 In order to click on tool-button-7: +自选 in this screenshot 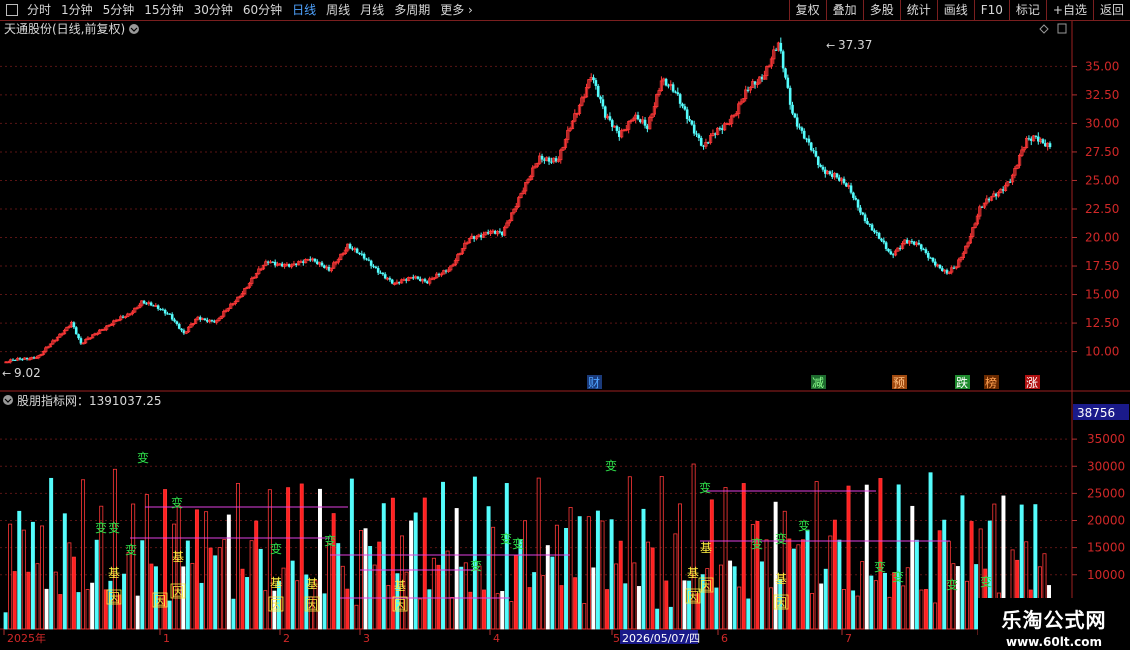, I will do `click(1069, 10)`.